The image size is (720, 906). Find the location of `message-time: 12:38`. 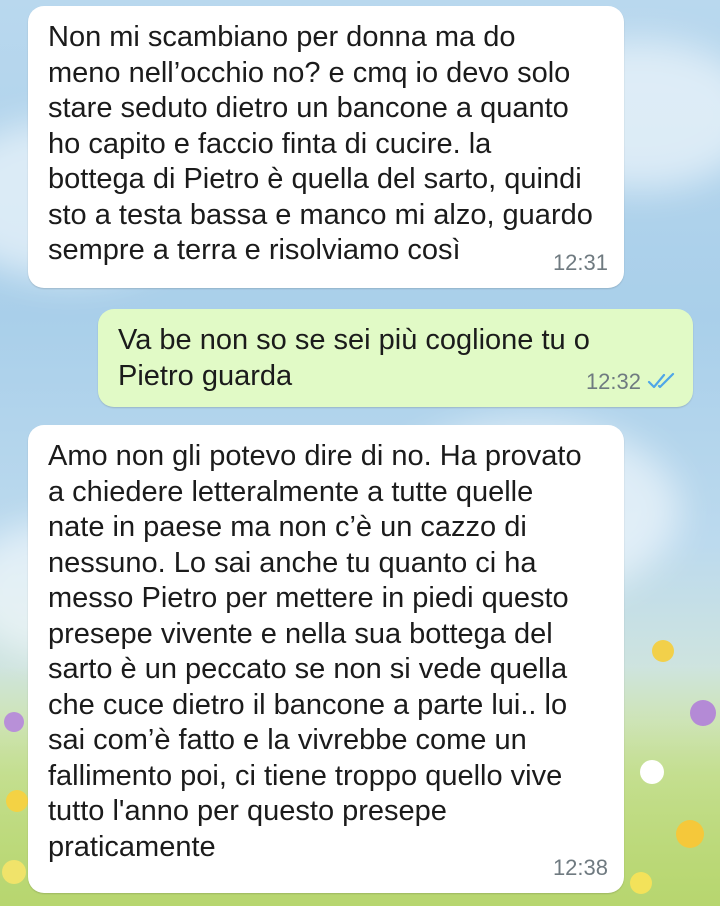

message-time: 12:38 is located at coordinates (580, 867).